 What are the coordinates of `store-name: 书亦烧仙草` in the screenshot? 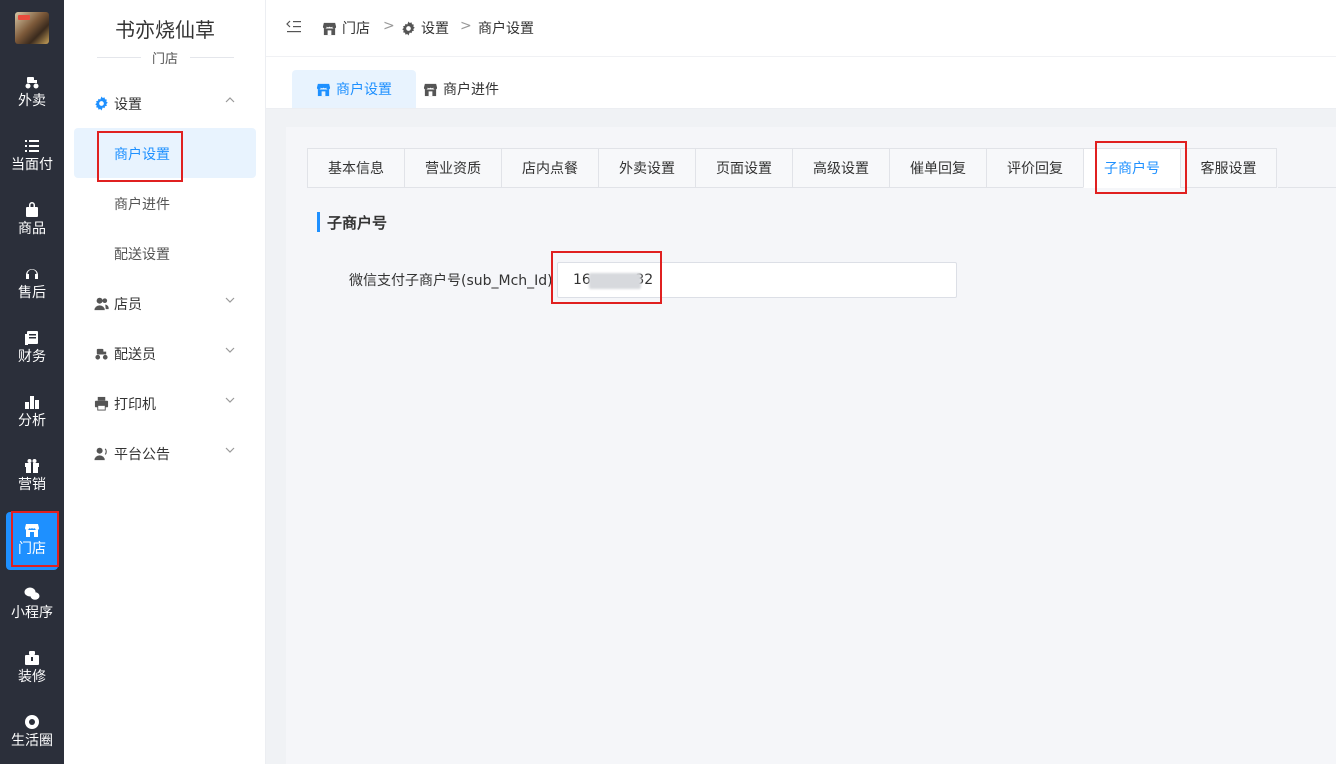 It's located at (165, 30).